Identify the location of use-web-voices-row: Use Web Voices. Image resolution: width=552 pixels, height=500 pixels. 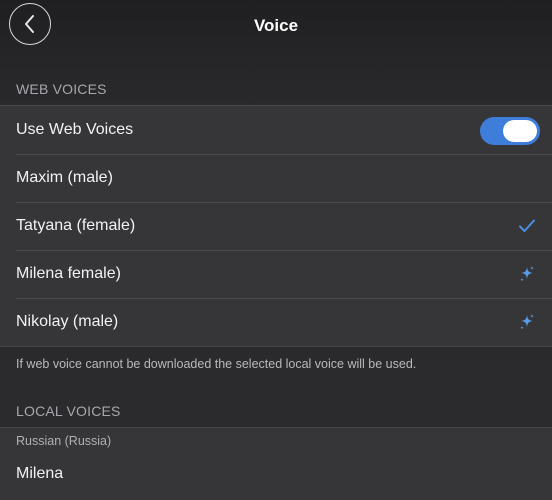
(276, 130).